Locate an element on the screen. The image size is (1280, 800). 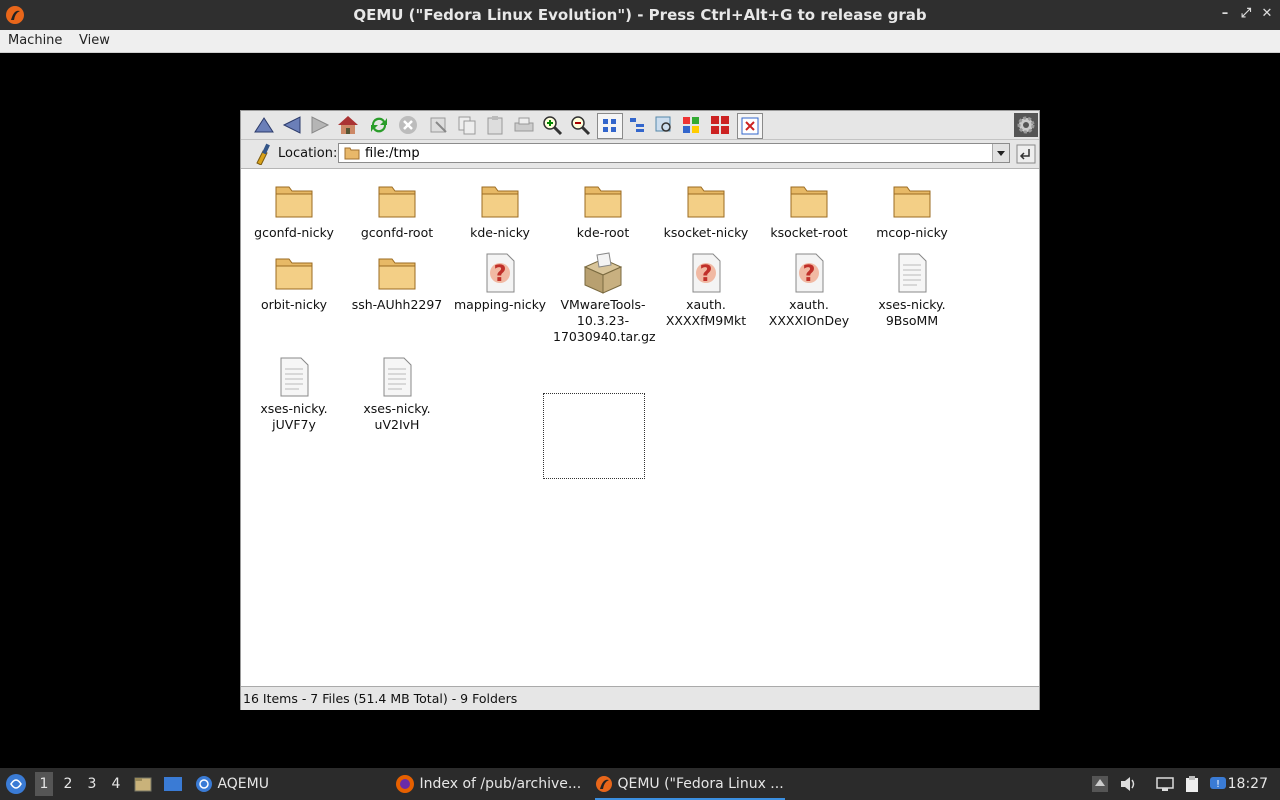
aqemu-icon is located at coordinates (204, 784).